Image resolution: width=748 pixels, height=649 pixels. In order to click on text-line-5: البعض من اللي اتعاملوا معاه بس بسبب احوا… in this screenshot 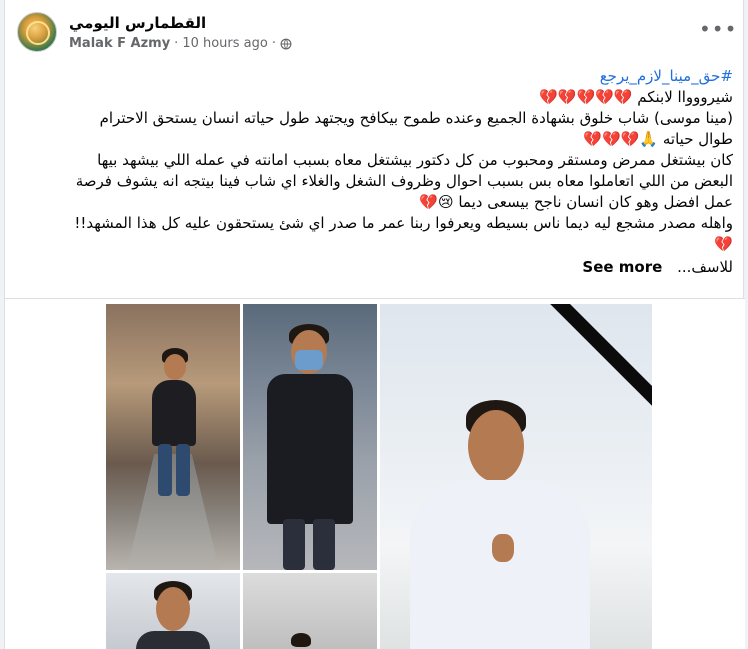, I will do `click(404, 181)`.